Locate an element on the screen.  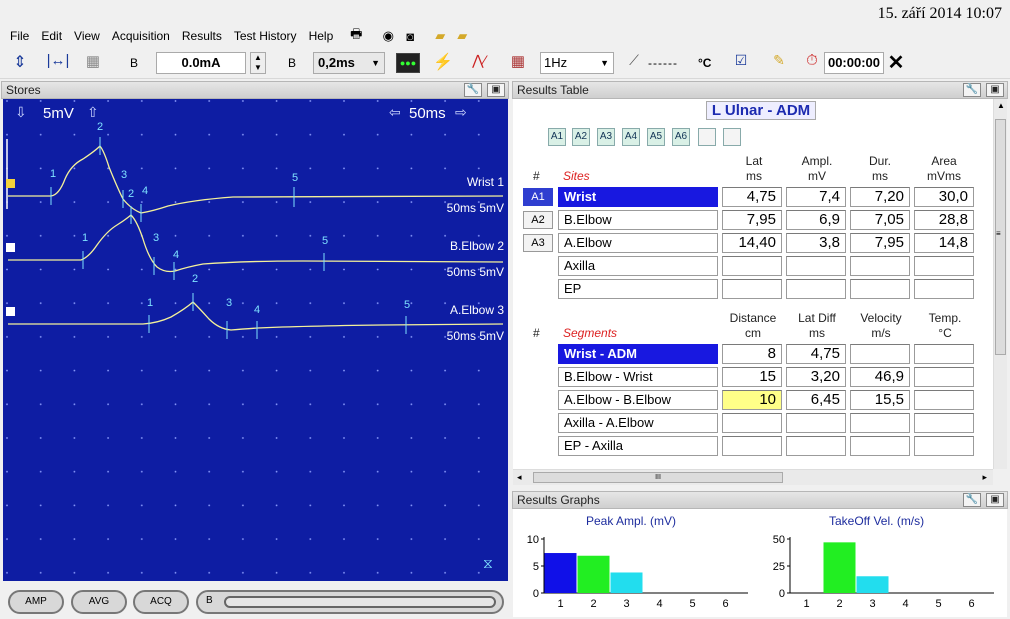
avg-button-a1: A1 is located at coordinates (557, 137).